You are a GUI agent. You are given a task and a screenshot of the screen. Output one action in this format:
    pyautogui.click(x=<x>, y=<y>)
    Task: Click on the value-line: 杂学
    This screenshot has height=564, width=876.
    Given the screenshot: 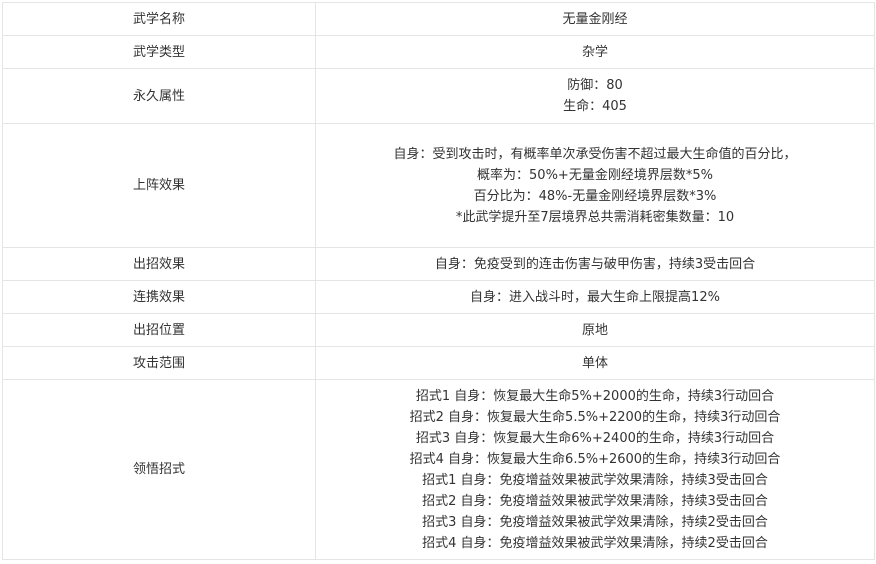 What is the action you would take?
    pyautogui.click(x=594, y=52)
    